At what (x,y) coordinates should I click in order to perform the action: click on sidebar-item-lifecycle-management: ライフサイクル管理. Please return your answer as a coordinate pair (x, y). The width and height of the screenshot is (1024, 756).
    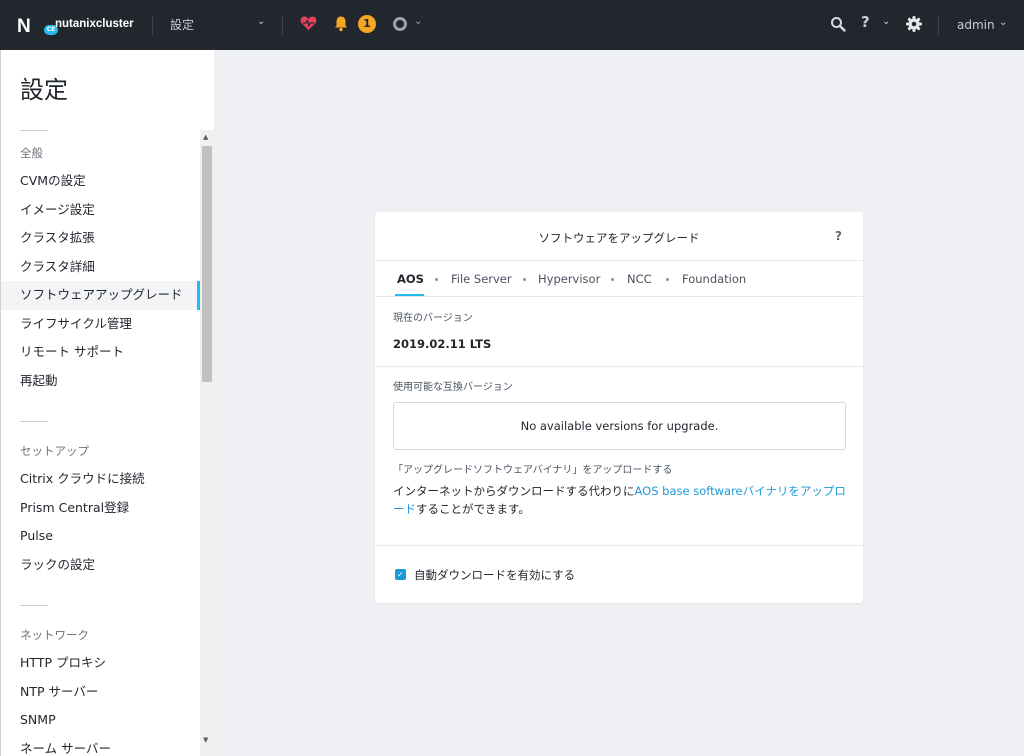
    Looking at the image, I should click on (100, 324).